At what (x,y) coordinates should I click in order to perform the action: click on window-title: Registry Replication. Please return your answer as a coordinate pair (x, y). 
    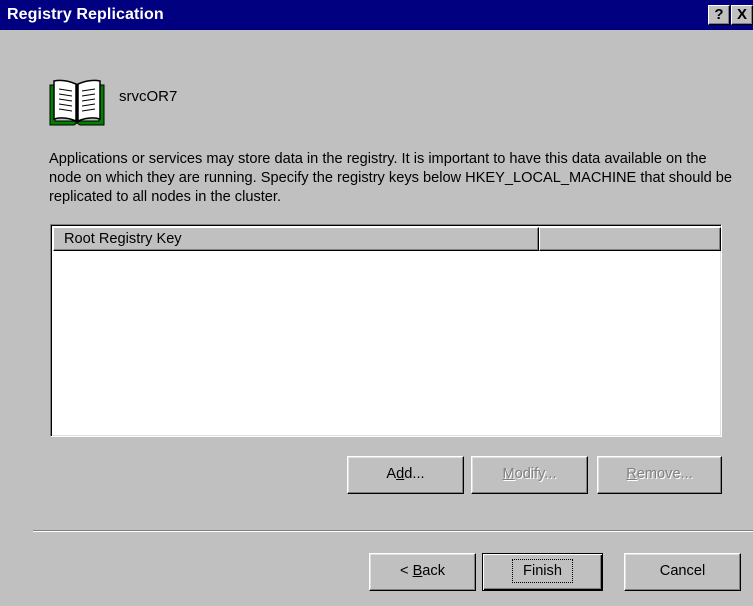
    Looking at the image, I should click on (85, 14).